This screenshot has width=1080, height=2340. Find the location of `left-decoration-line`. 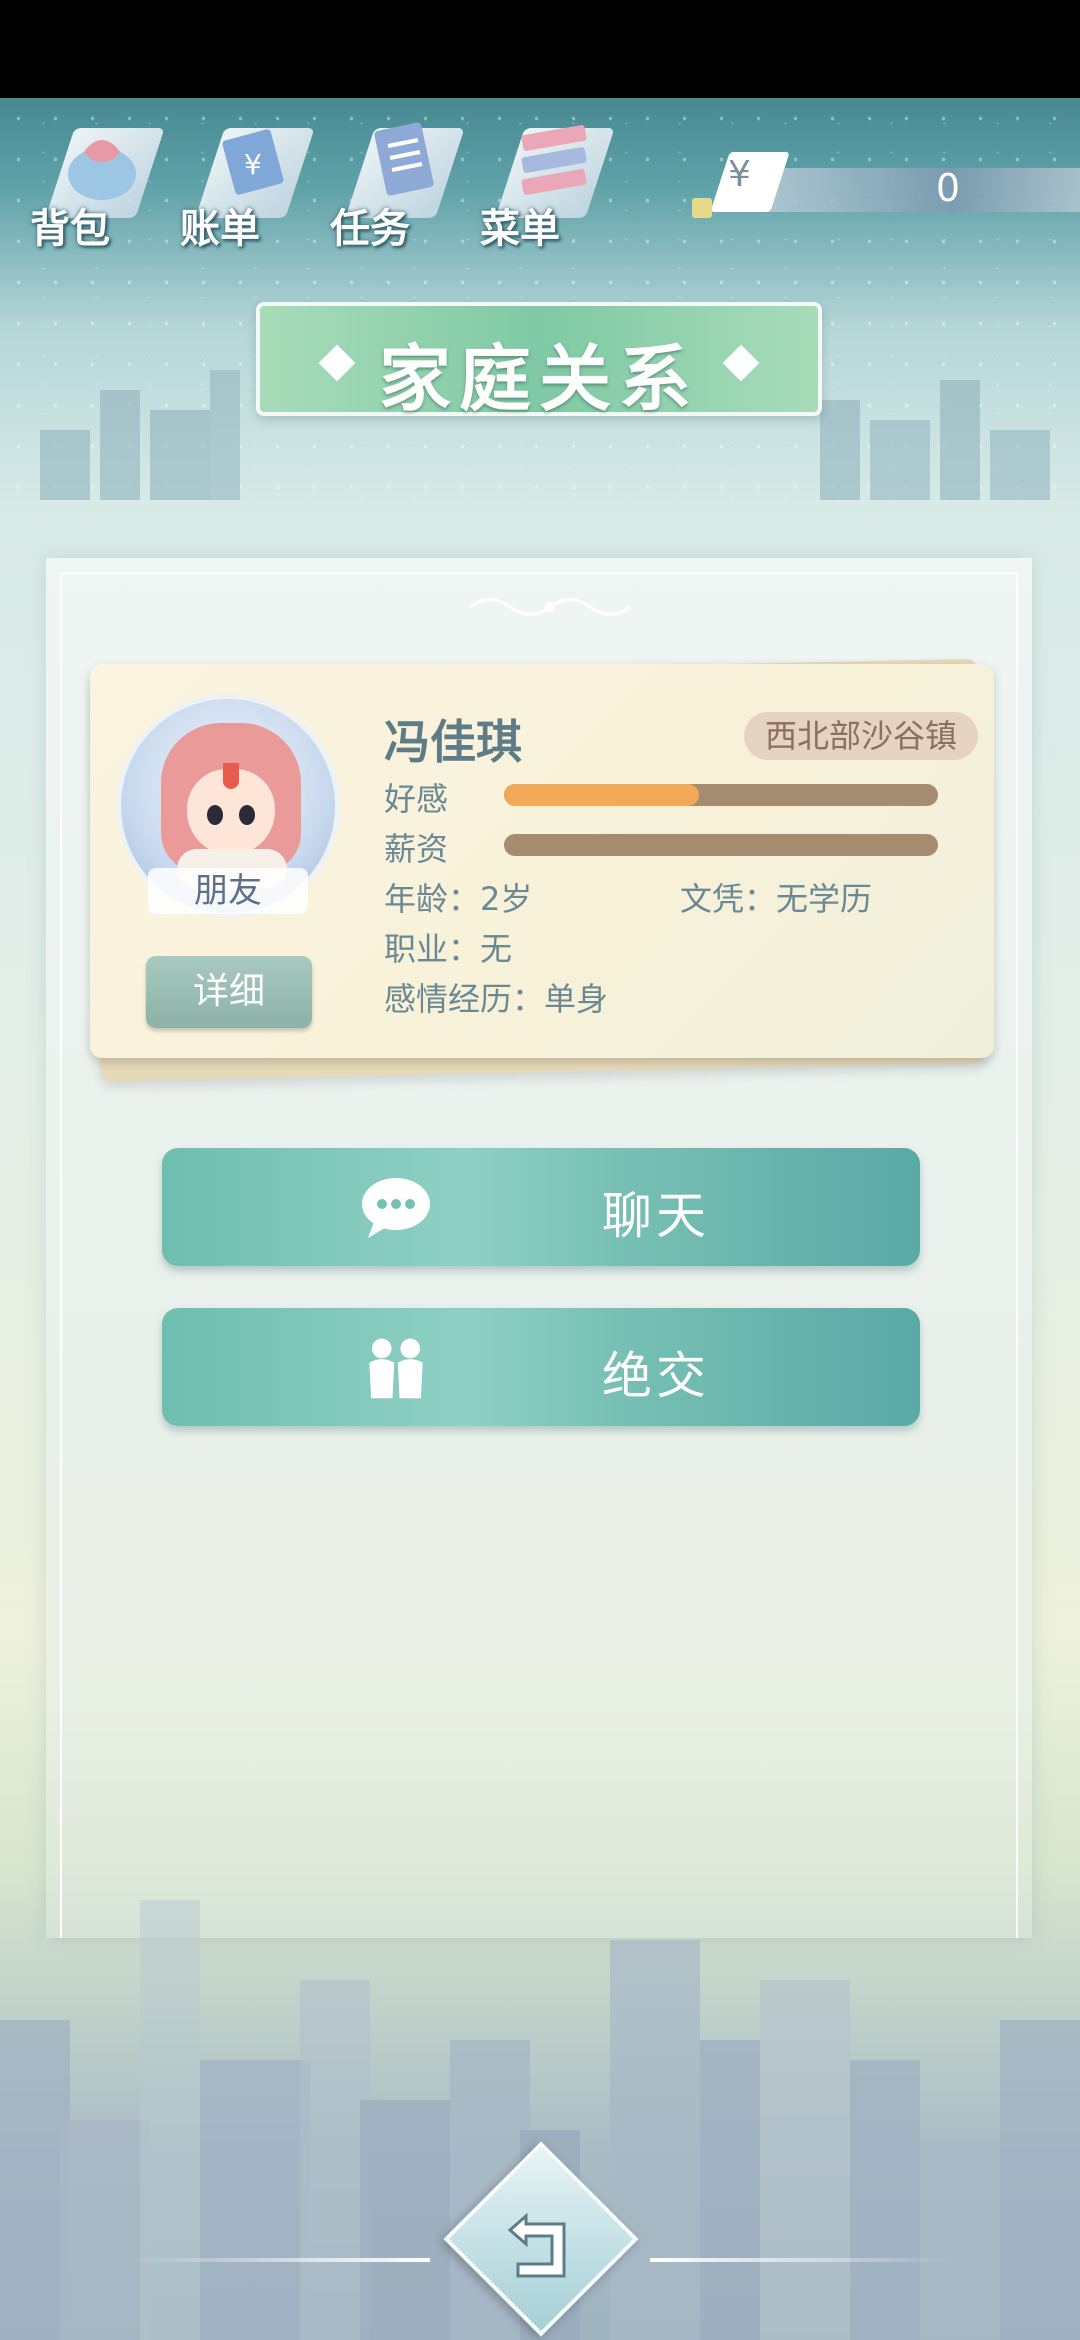

left-decoration-line is located at coordinates (280, 2260).